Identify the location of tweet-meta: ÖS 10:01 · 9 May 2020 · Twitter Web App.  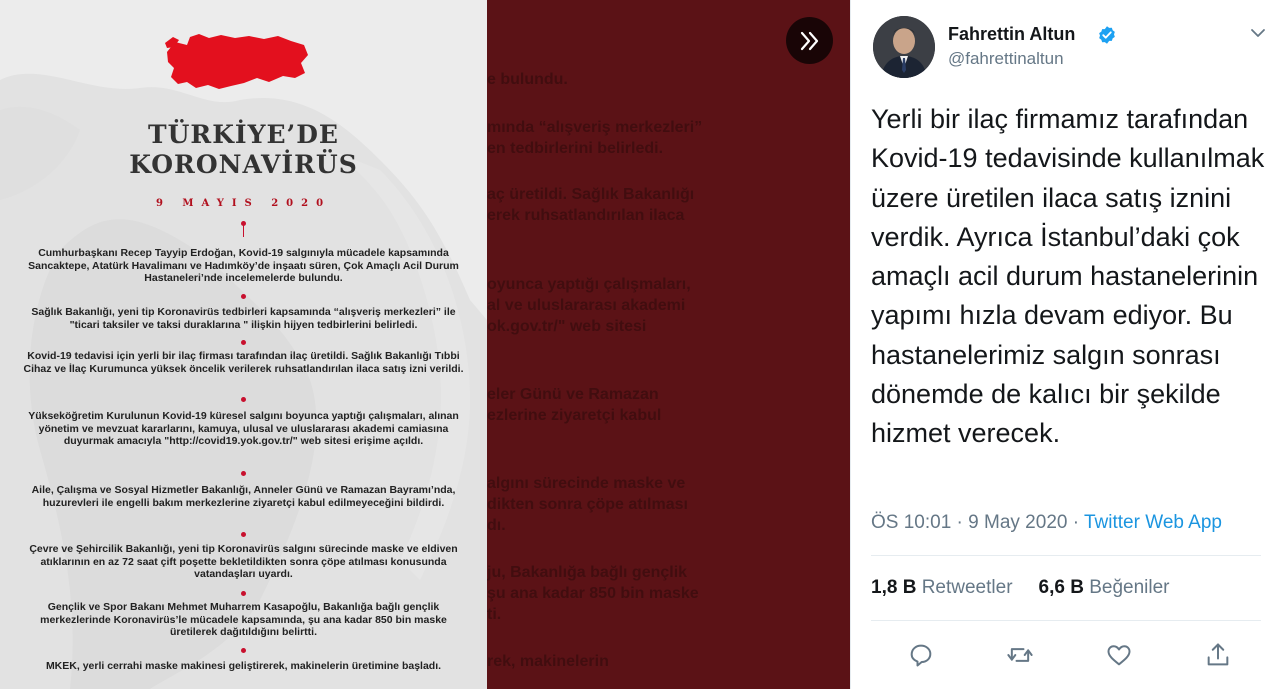
(1046, 523).